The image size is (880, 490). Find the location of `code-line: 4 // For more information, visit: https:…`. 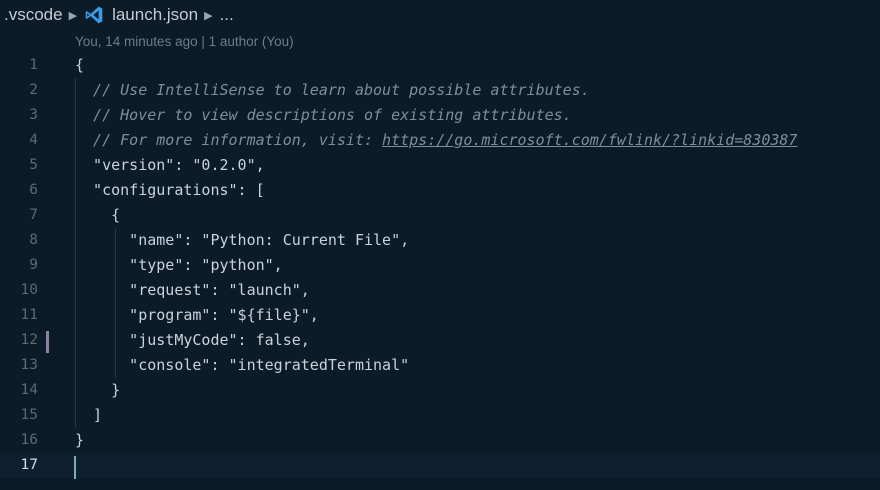

code-line: 4 // For more information, visit: https:… is located at coordinates (440, 140).